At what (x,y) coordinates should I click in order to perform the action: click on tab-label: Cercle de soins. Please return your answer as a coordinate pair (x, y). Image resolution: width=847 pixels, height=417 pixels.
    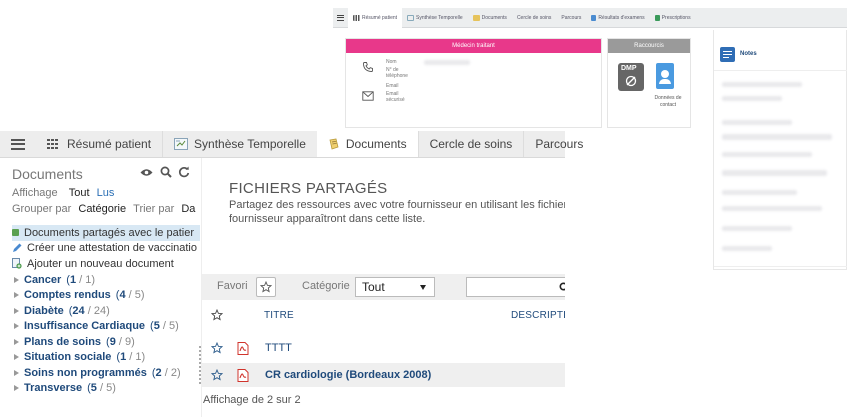
    Looking at the image, I should click on (471, 144).